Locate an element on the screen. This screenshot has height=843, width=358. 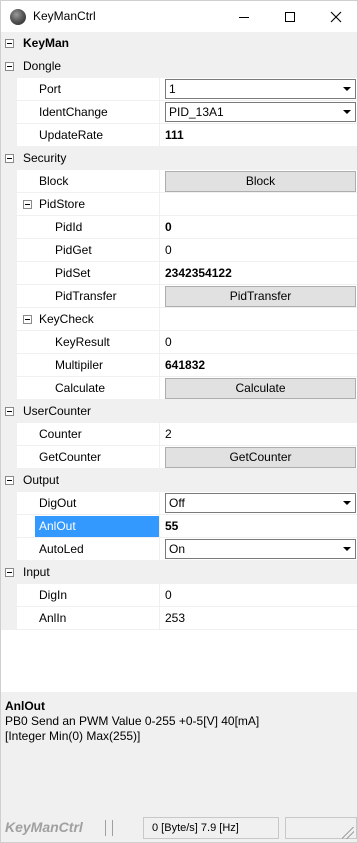
minimize-button is located at coordinates (244, 17).